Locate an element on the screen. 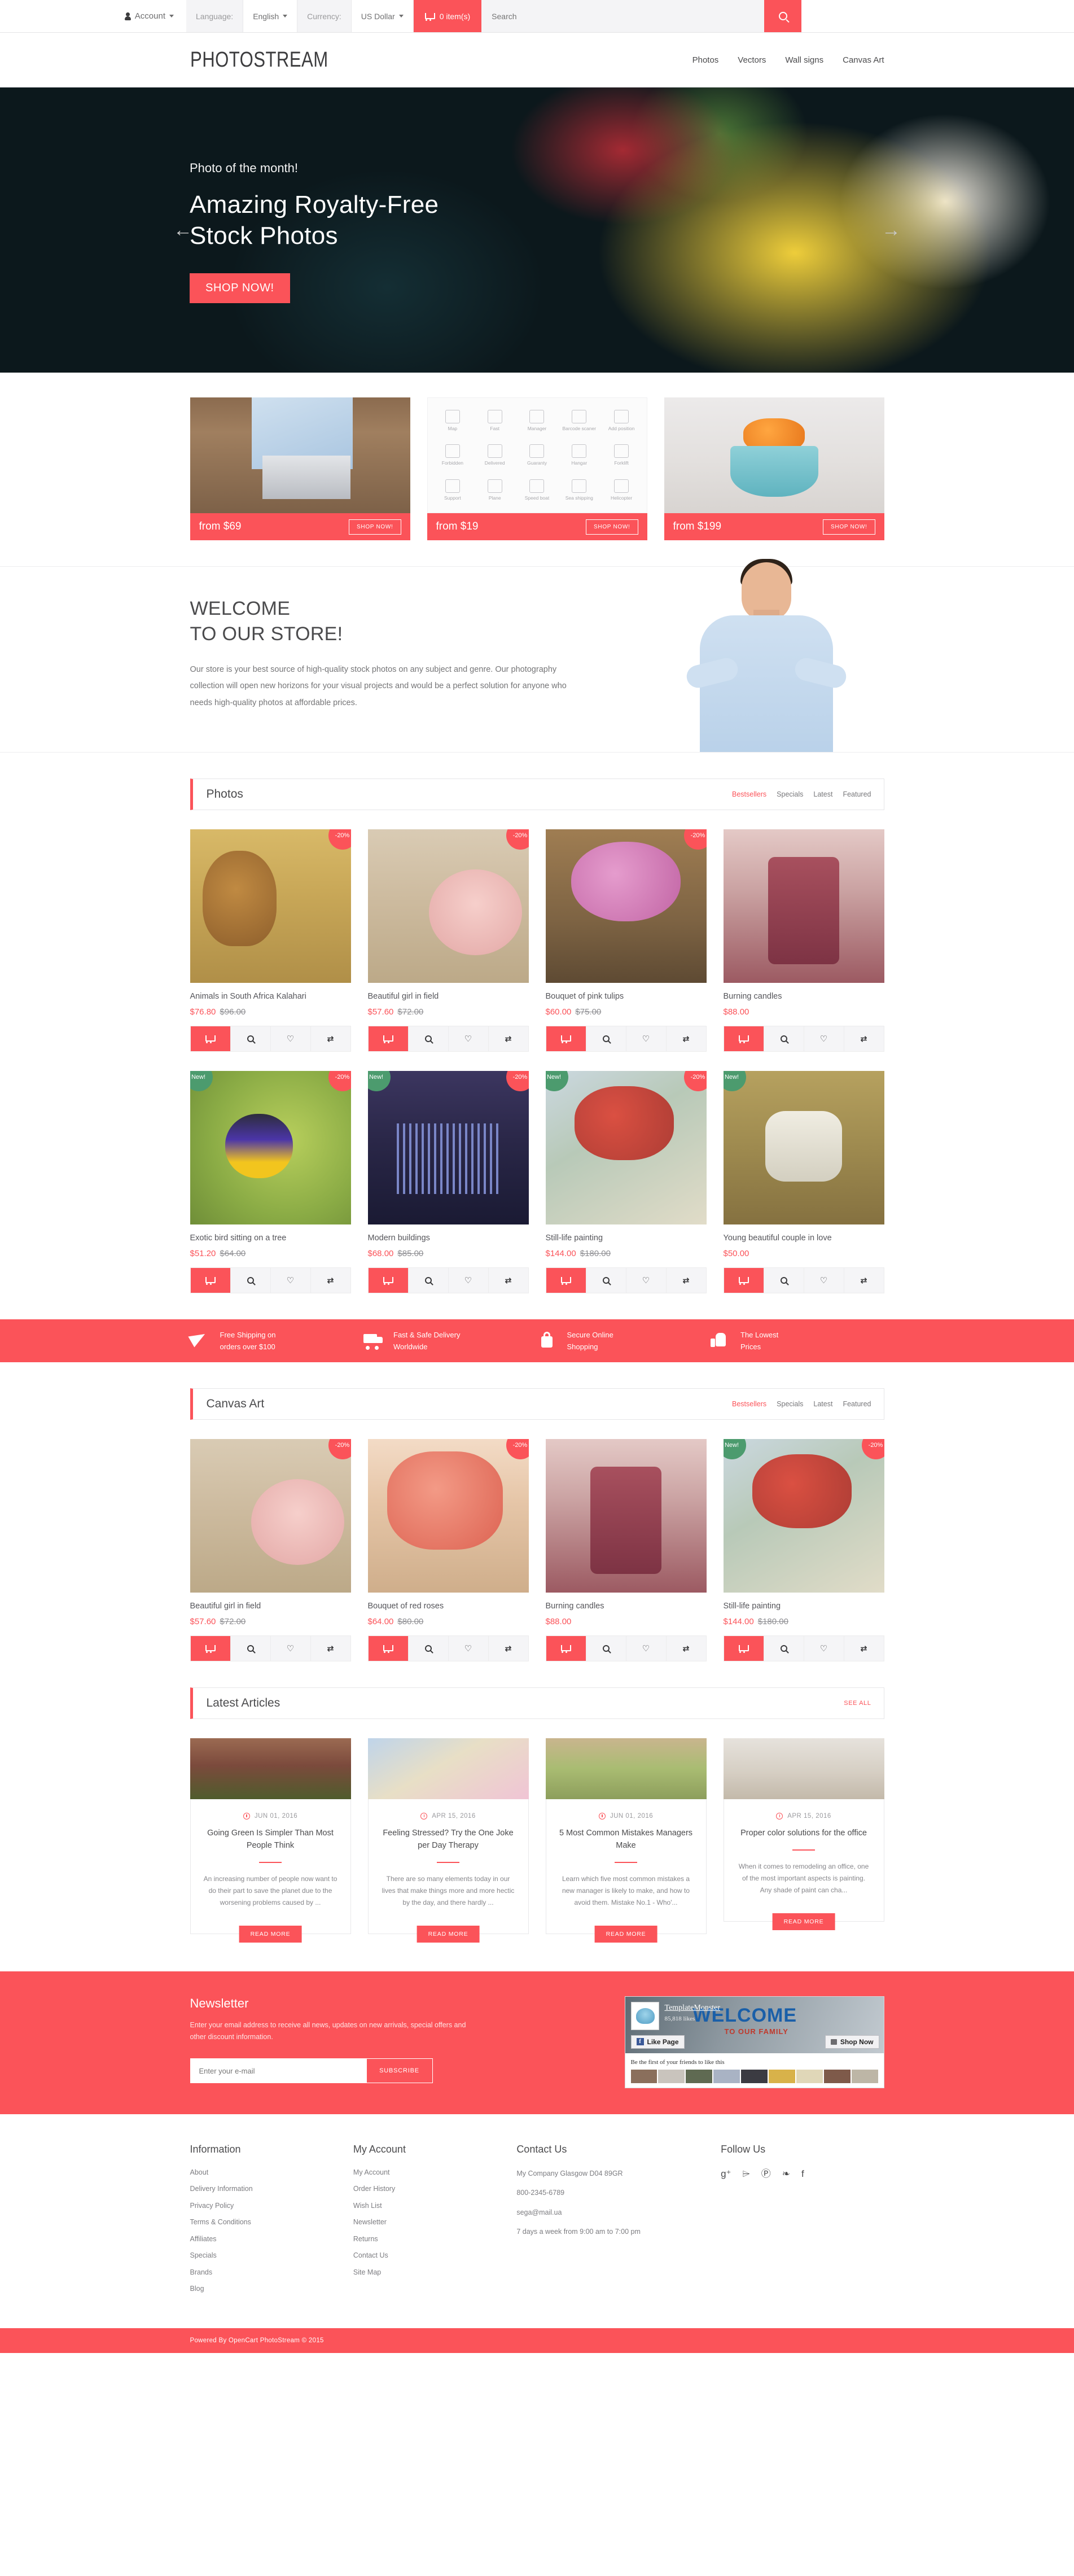 The width and height of the screenshot is (1074, 2576). product-name: Burning candles is located at coordinates (804, 996).